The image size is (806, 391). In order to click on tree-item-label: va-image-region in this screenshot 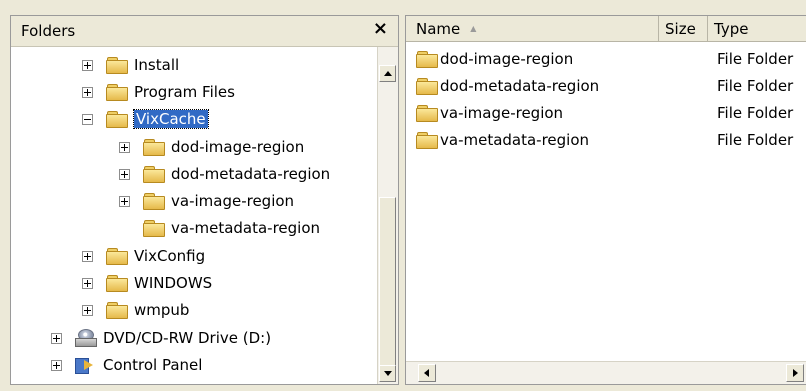, I will do `click(233, 201)`.